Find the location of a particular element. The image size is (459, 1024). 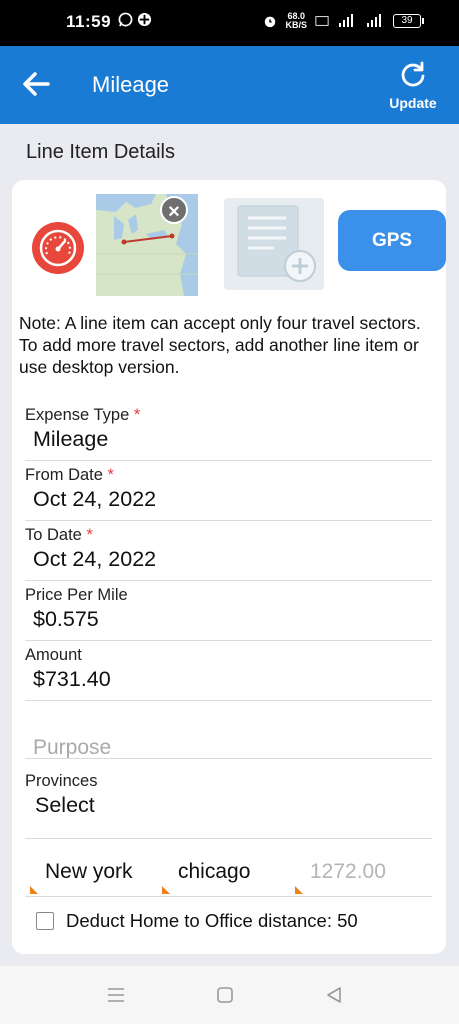

app-notification-icon is located at coordinates (145, 19).